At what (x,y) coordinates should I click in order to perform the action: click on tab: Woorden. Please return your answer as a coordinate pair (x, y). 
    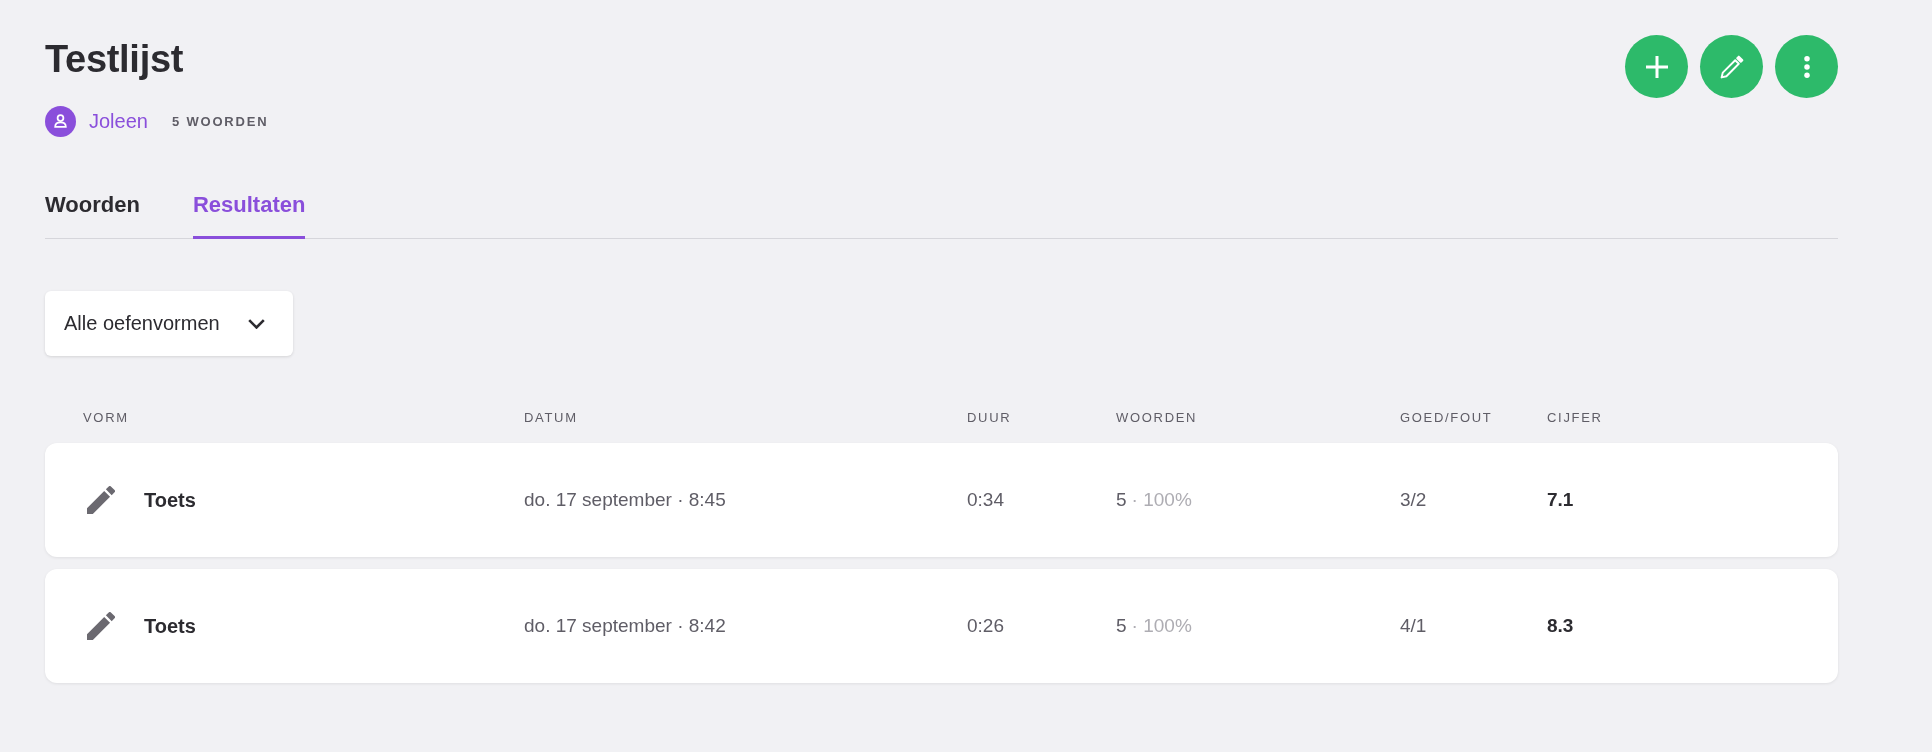
    Looking at the image, I should click on (92, 215).